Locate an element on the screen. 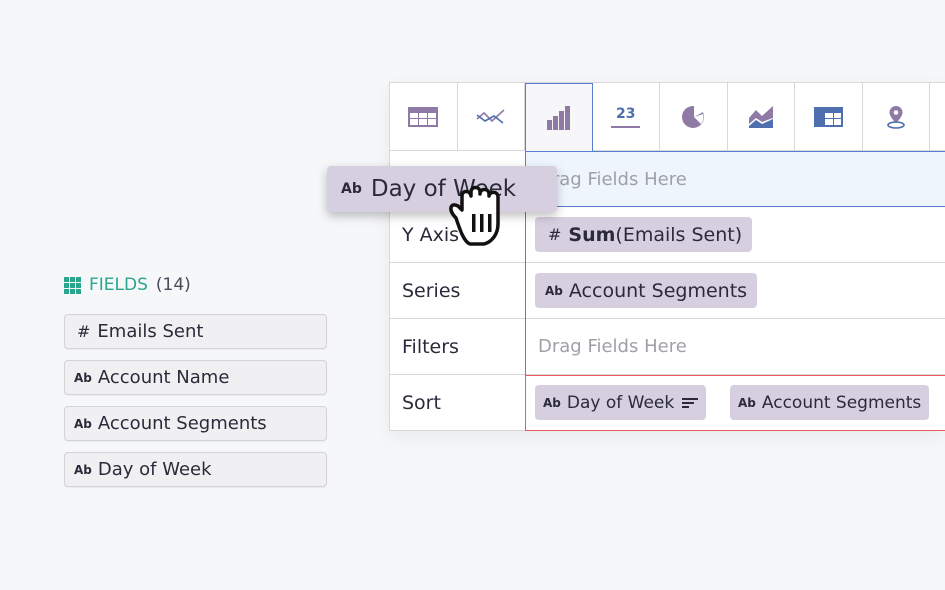 Image resolution: width=945 pixels, height=590 pixels. single-value-icon: 23 is located at coordinates (626, 116).